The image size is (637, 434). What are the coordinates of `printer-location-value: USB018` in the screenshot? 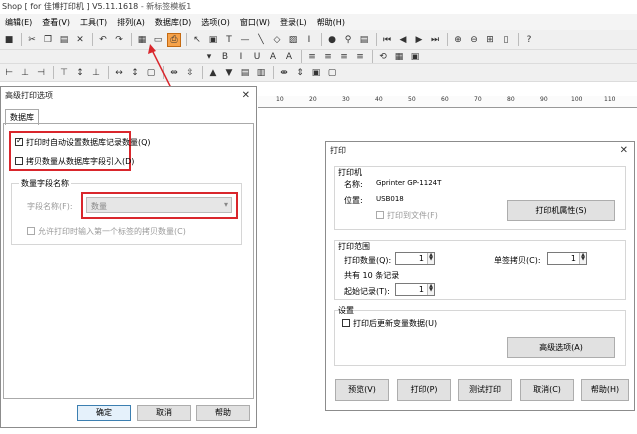 It's located at (390, 199).